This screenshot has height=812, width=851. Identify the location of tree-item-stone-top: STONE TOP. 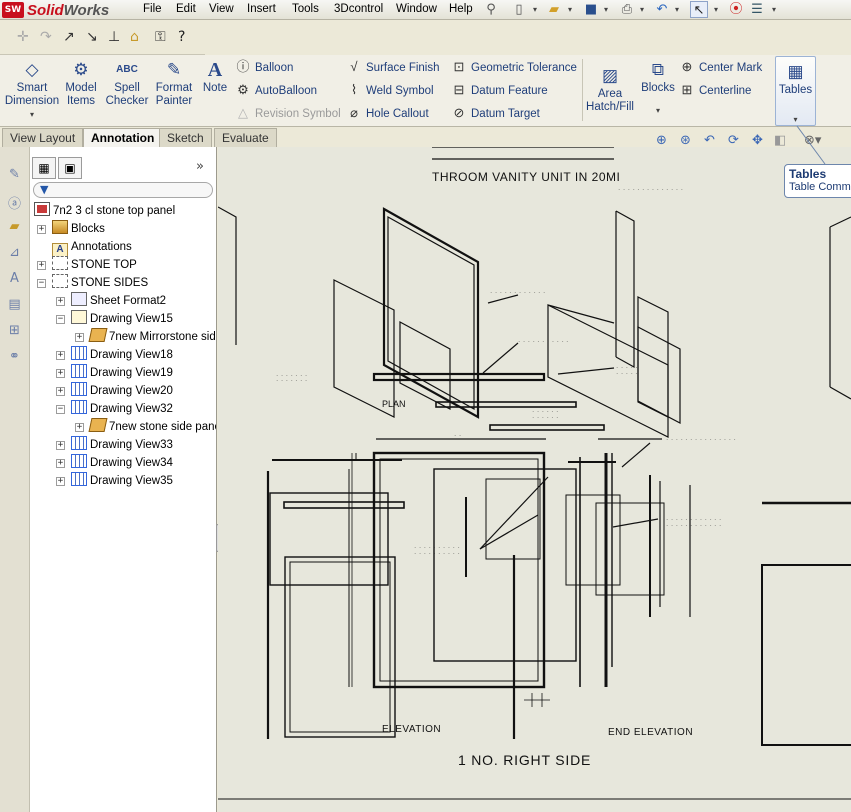
(94, 265).